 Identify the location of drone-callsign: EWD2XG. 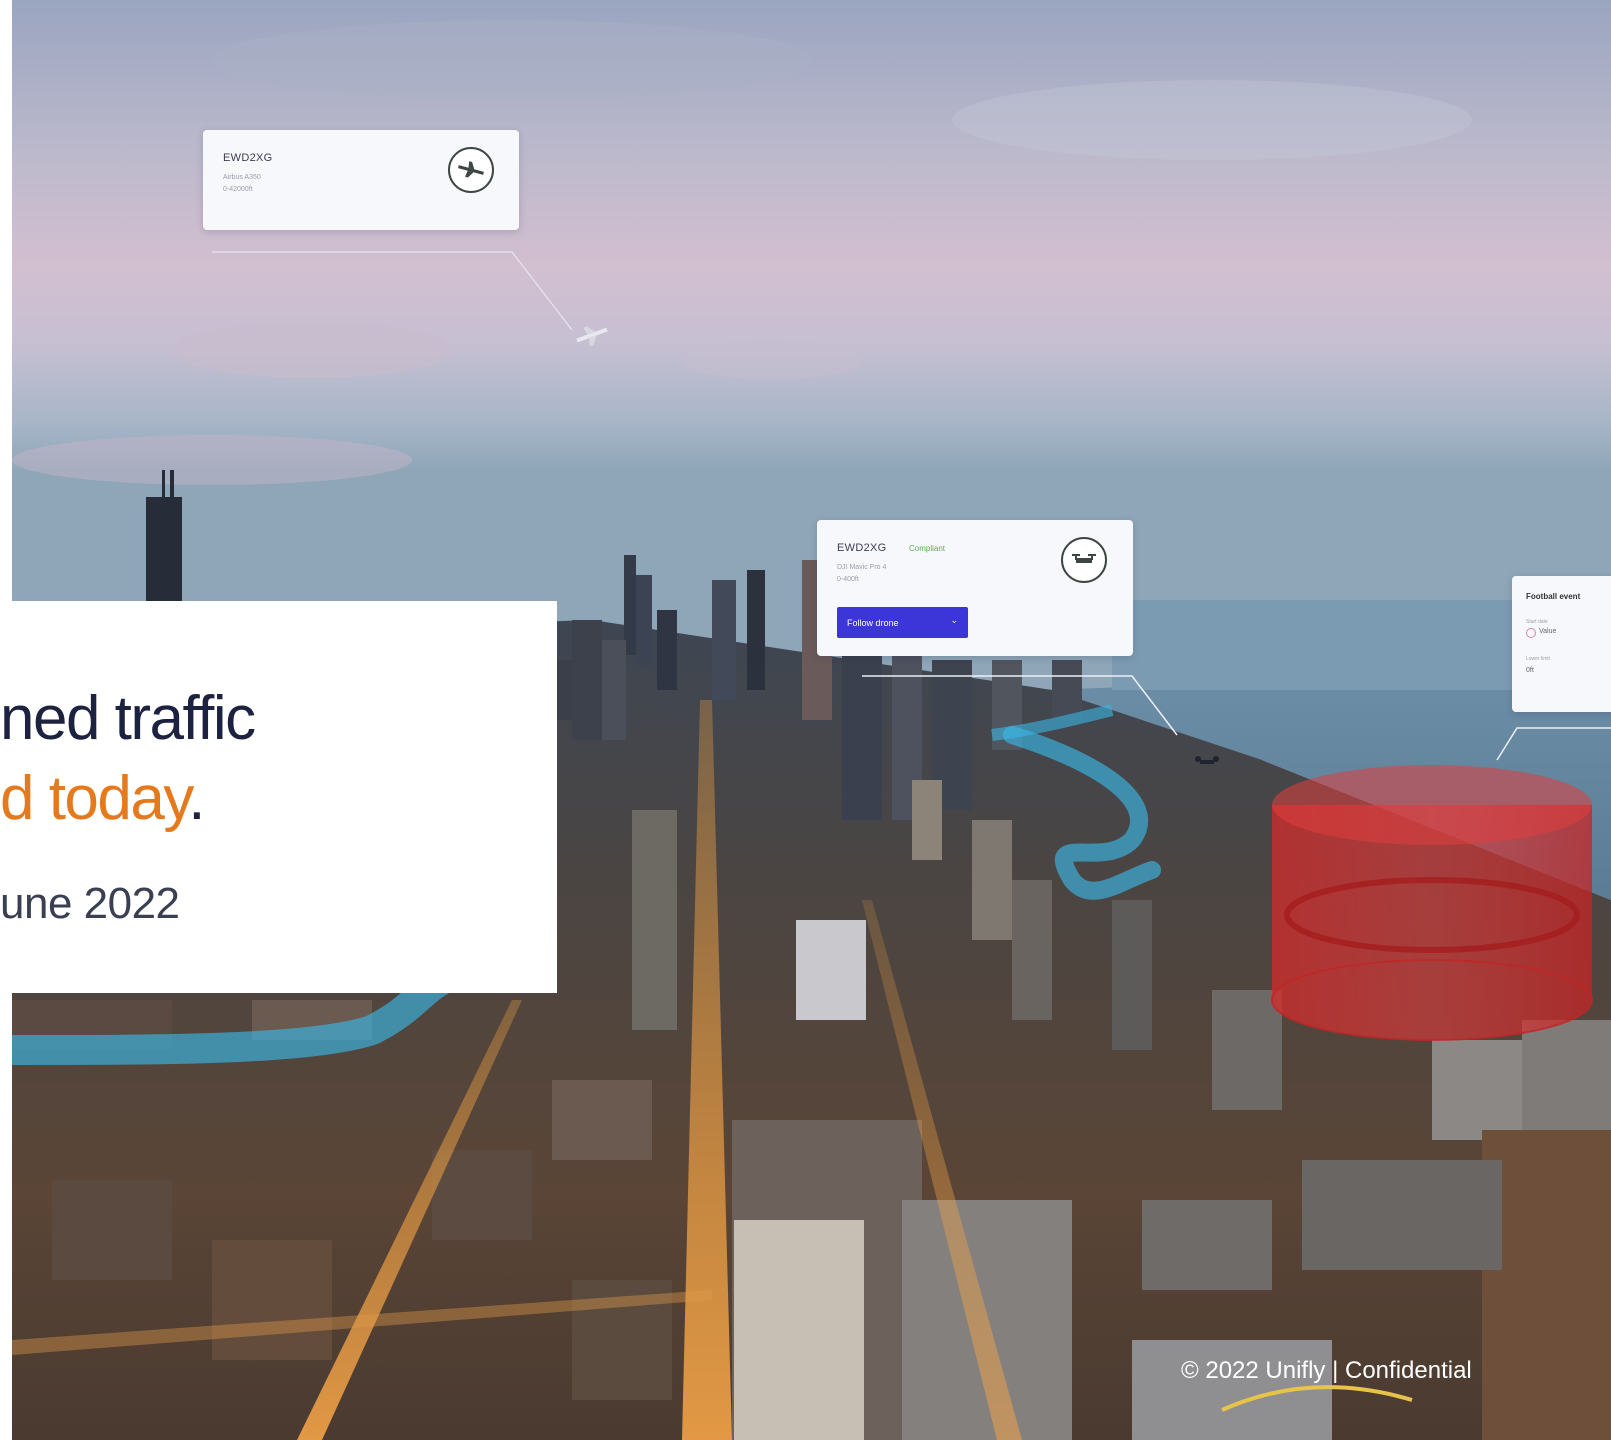
(862, 548).